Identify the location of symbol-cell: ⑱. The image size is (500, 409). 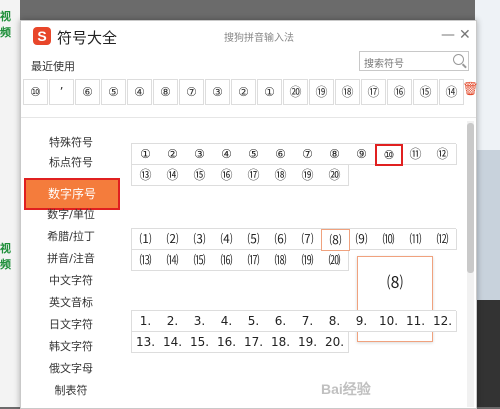
(281, 175).